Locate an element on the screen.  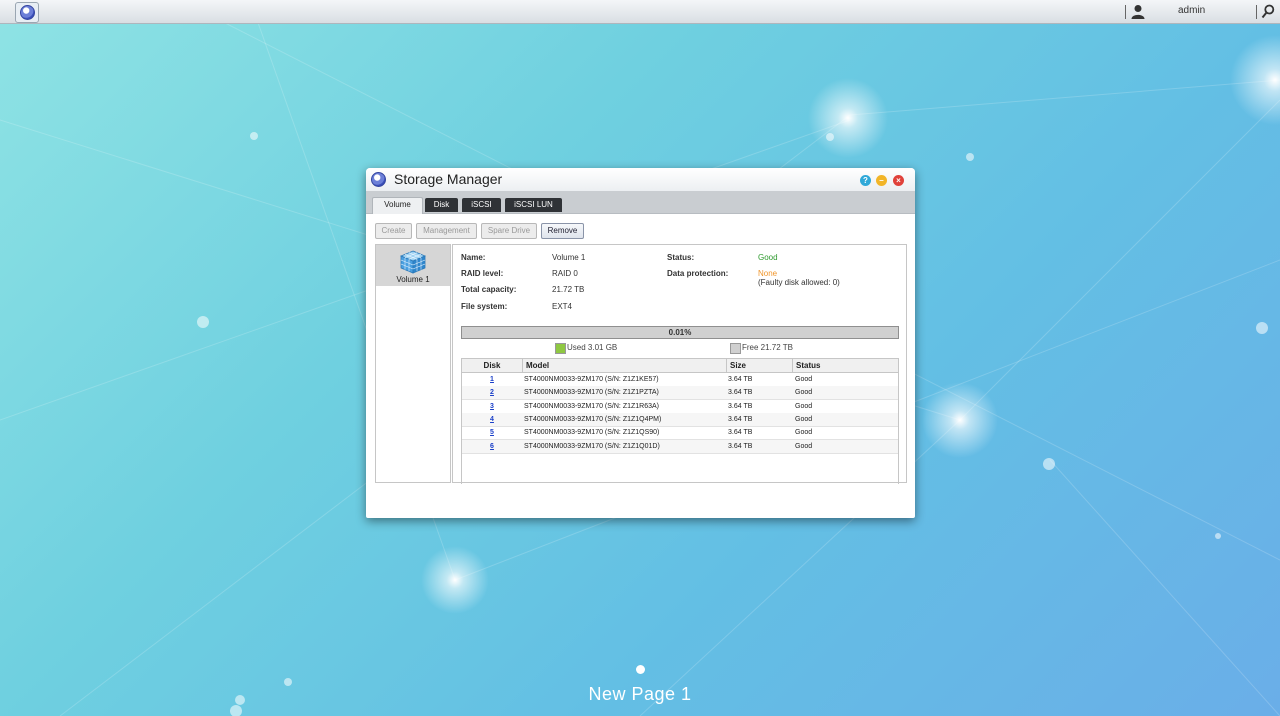
disk-table-header: Disk Model Size Status is located at coordinates (680, 366).